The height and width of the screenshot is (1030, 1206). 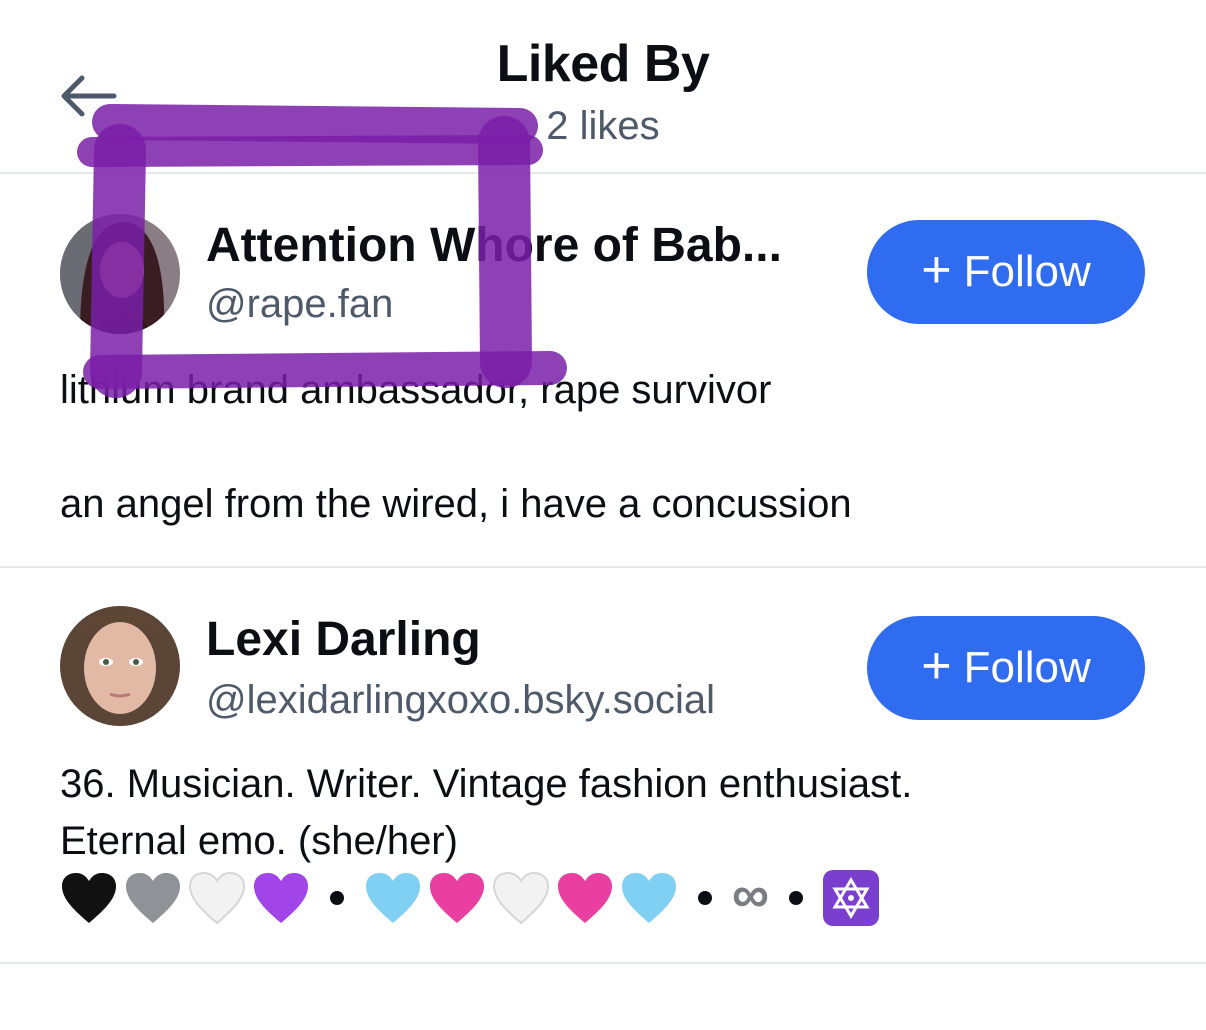 I want to click on user-handle: @lexidarlingxoxo.bsky.social, so click(x=460, y=700).